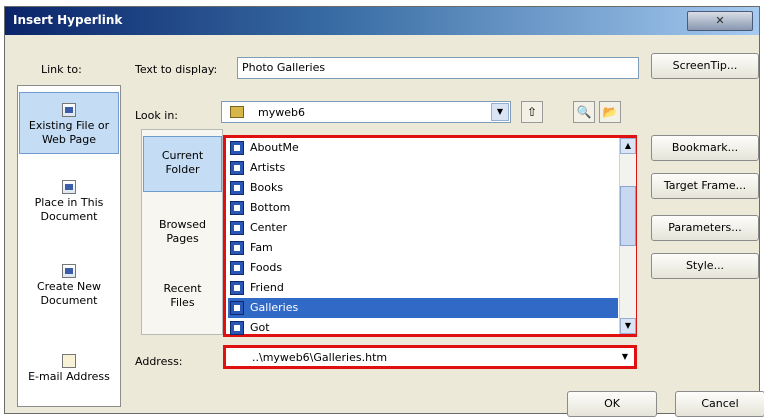 The image size is (764, 417). What do you see at coordinates (182, 288) in the screenshot?
I see `view-label-line1: Recent` at bounding box center [182, 288].